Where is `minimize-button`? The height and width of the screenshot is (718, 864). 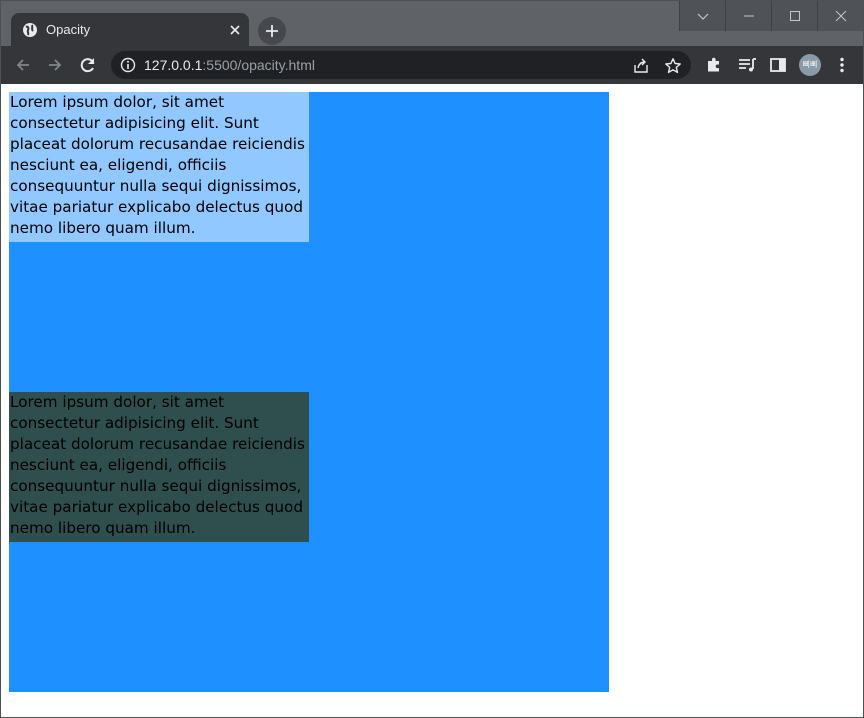 minimize-button is located at coordinates (748, 16).